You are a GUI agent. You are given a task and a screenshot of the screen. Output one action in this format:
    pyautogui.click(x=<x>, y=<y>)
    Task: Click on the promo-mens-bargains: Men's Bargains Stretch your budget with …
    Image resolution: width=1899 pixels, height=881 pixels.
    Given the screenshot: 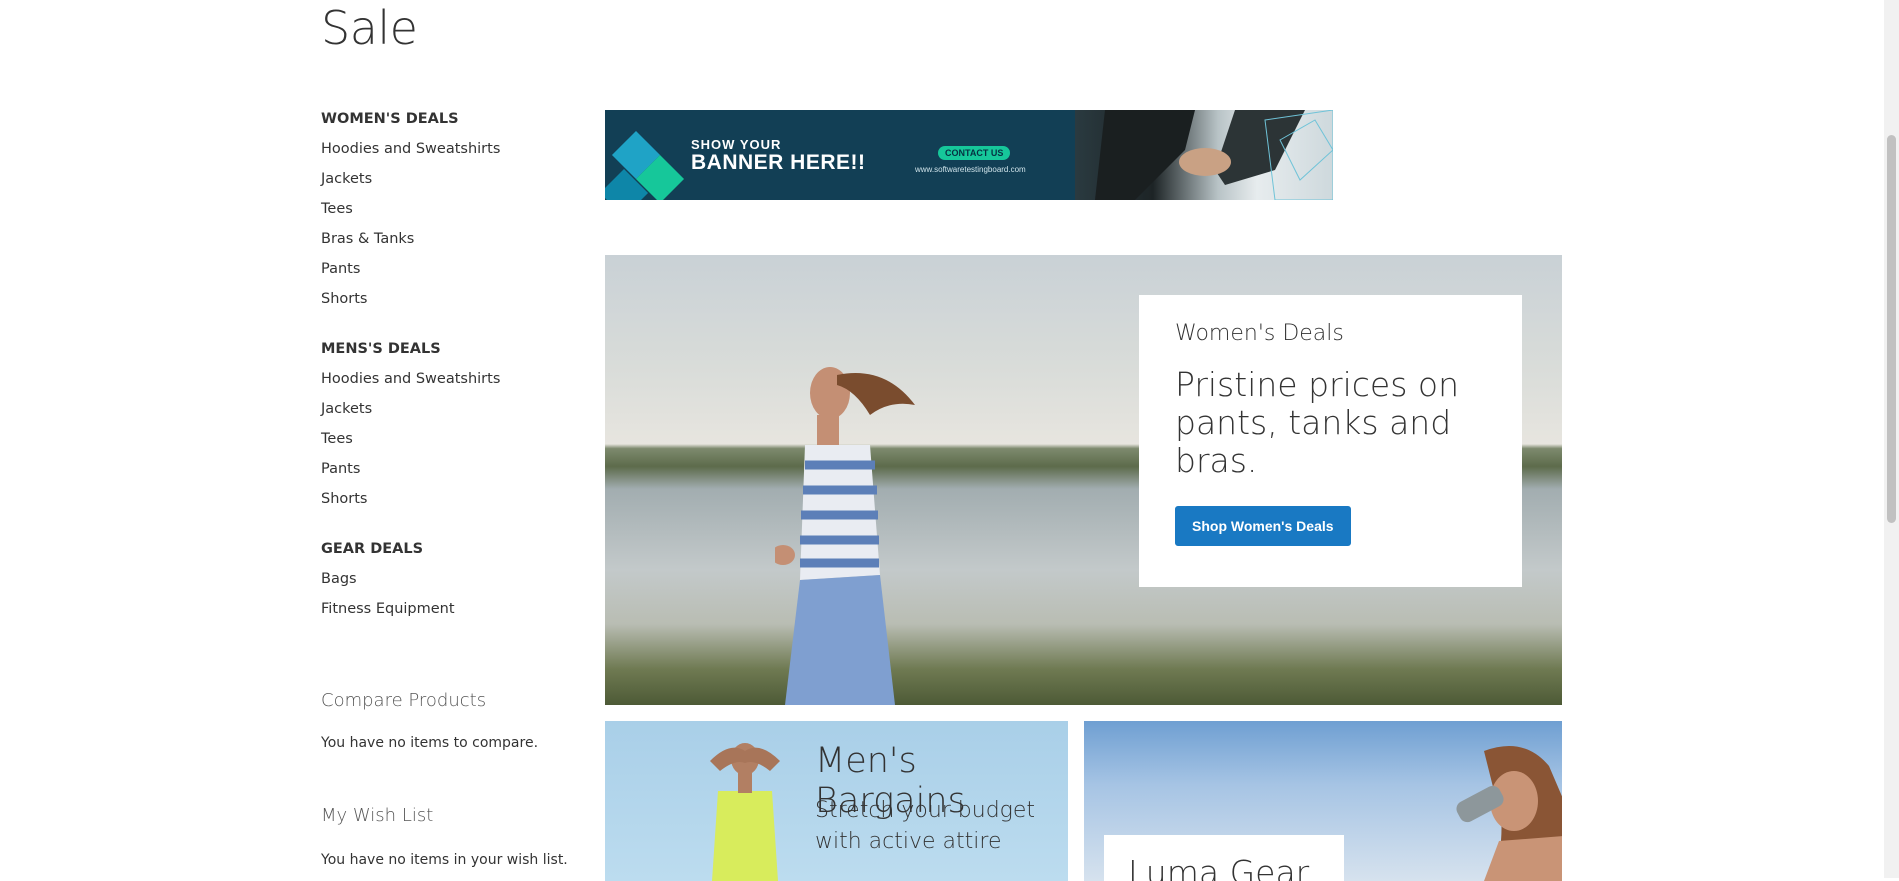 What is the action you would take?
    pyautogui.click(x=836, y=801)
    